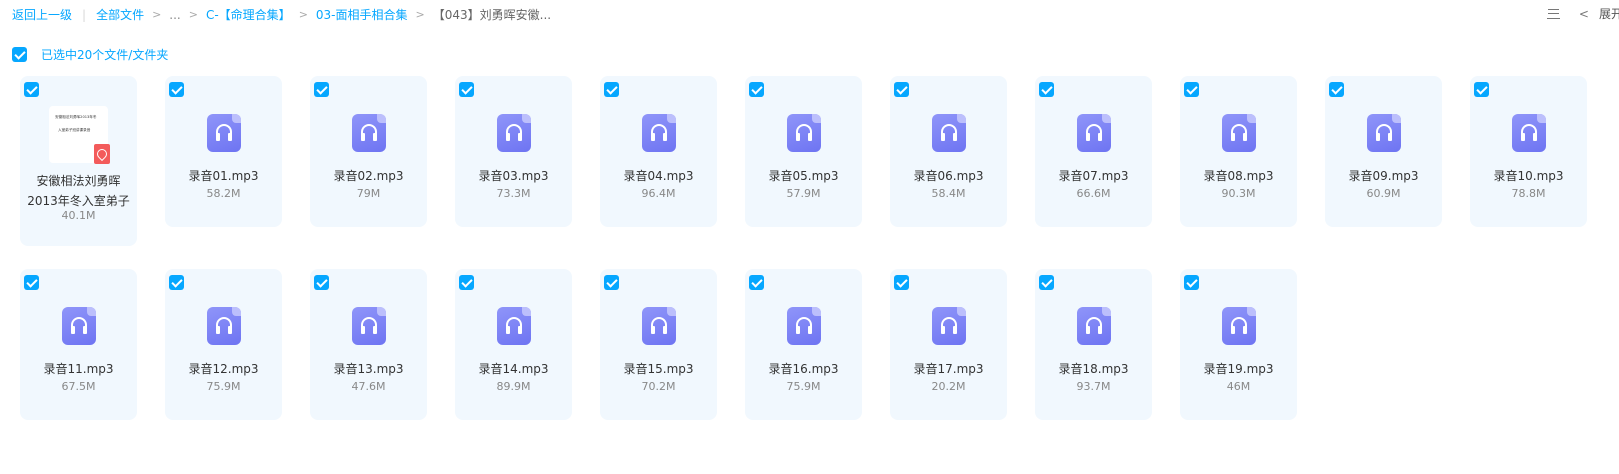  What do you see at coordinates (513, 344) in the screenshot?
I see `file-card: 录音14.mp3 89.9M` at bounding box center [513, 344].